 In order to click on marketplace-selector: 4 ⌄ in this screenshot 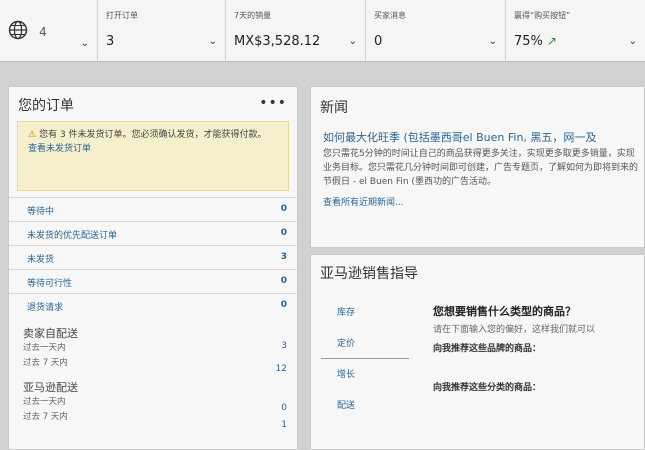, I will do `click(49, 31)`.